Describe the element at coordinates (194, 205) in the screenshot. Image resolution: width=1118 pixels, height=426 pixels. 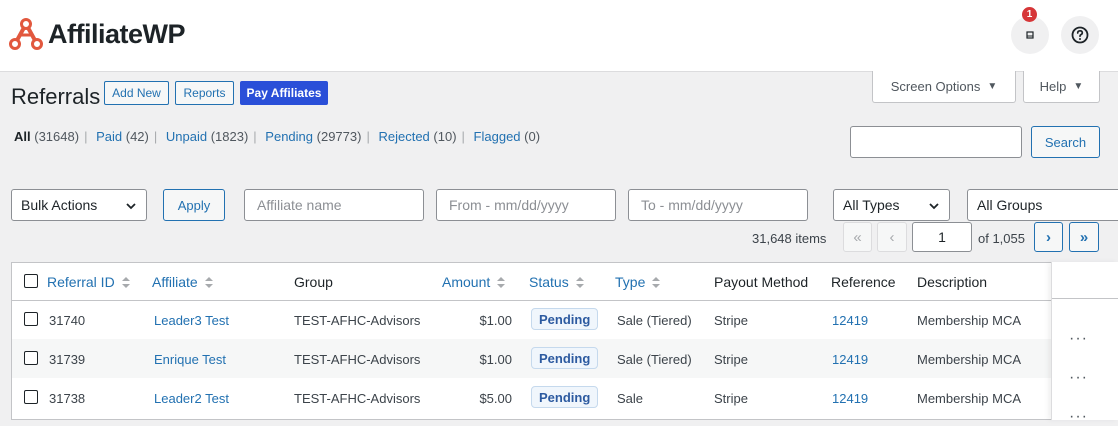
I see `apply-button: Apply` at that location.